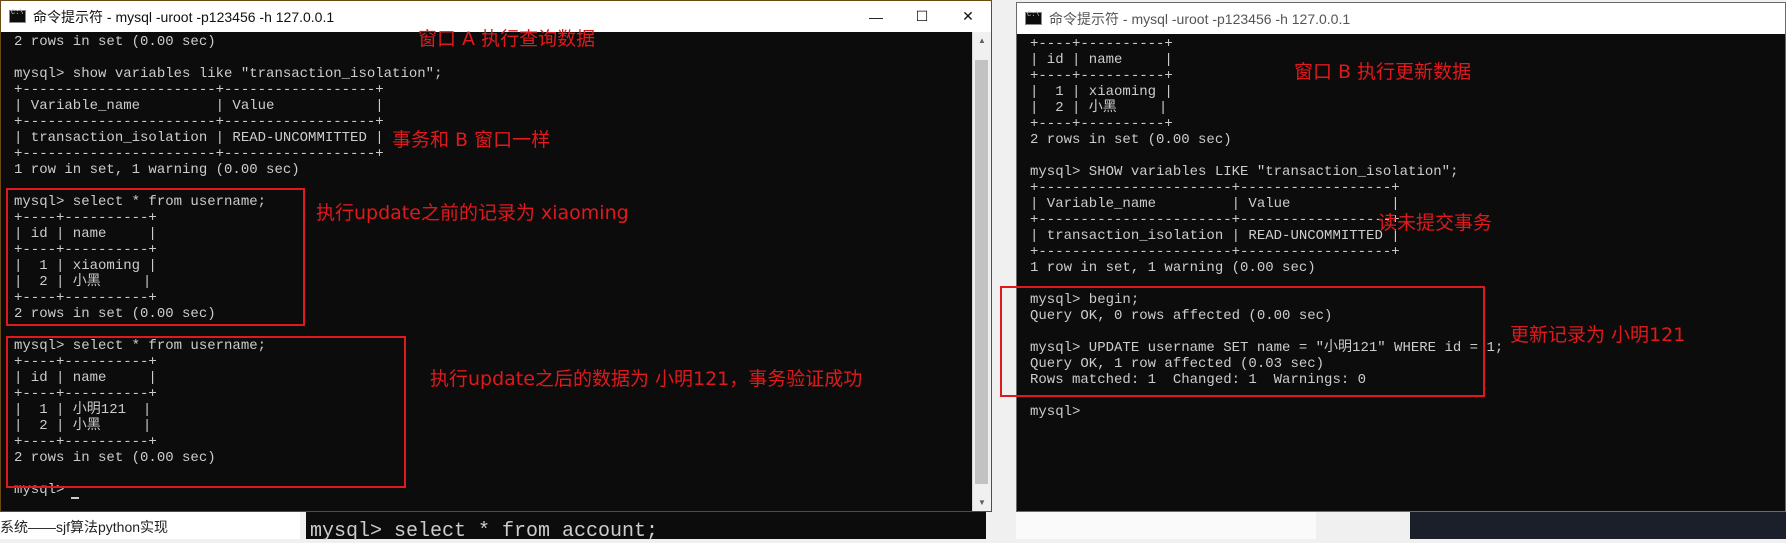  Describe the element at coordinates (1099, 108) in the screenshot. I see `console-line: | 2 | 小黑 |` at that location.